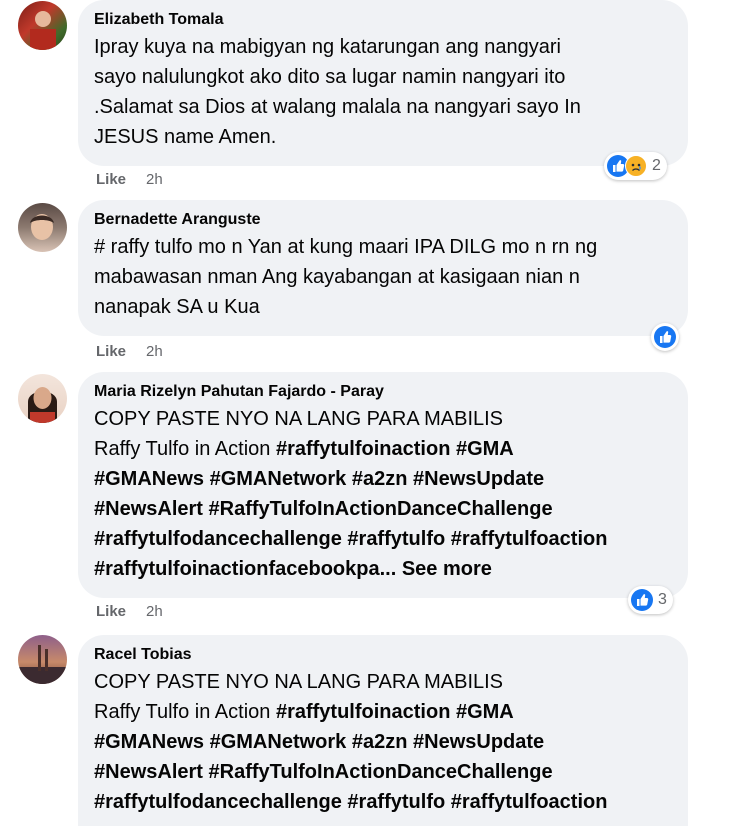 Image resolution: width=750 pixels, height=826 pixels. Describe the element at coordinates (383, 137) in the screenshot. I see `comment-text-line: JESUS name Amen.` at that location.